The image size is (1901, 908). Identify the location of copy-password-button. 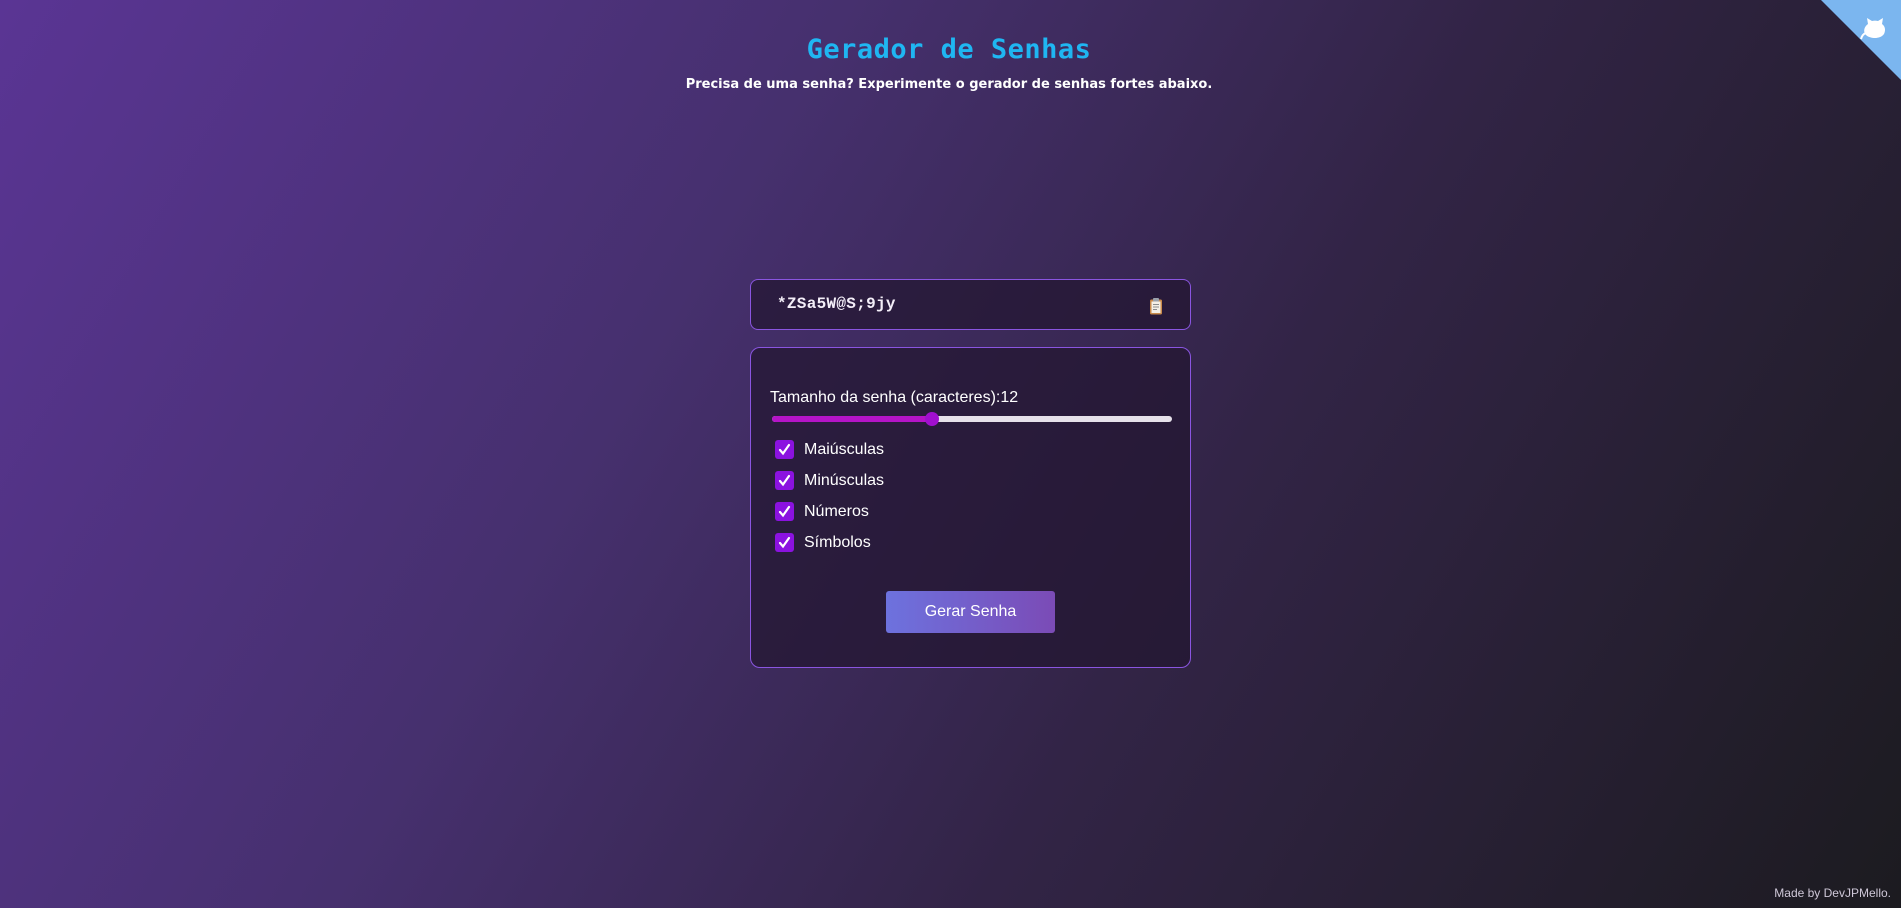
(1156, 306).